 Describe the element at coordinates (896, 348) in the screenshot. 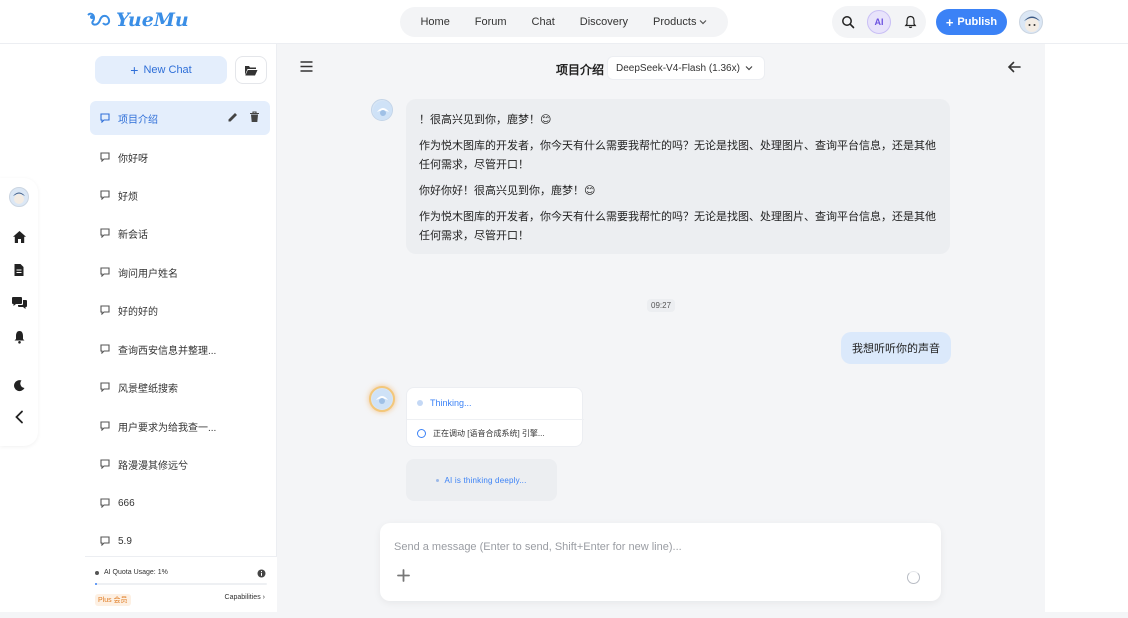

I see `user-message: 我想听听你的声音` at that location.